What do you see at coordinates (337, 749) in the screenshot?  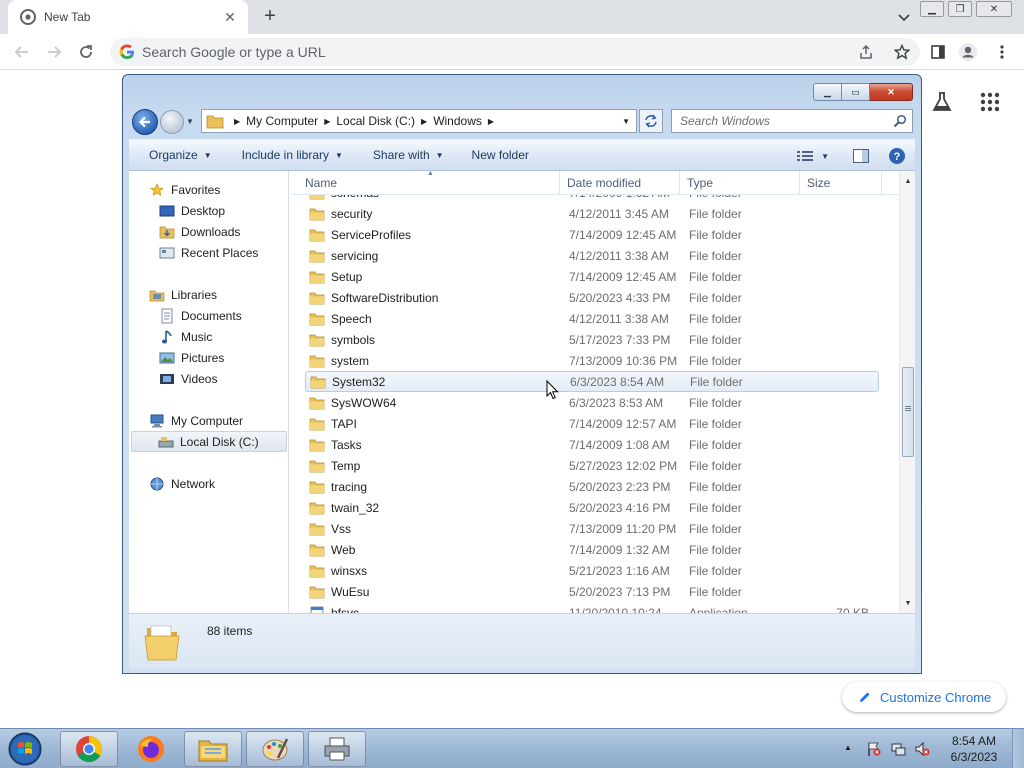 I see `taskbar-printer-button` at bounding box center [337, 749].